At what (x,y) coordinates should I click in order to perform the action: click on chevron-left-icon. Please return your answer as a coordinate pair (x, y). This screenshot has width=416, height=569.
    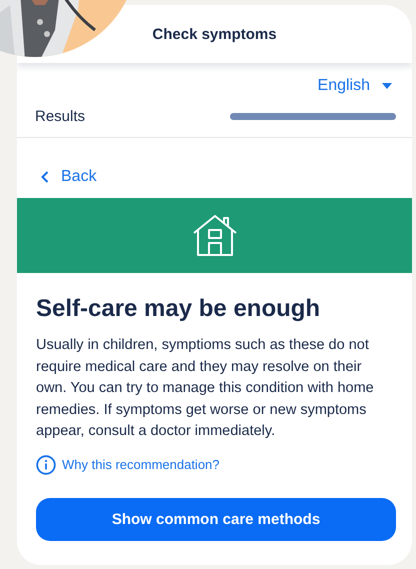
    Looking at the image, I should click on (45, 177).